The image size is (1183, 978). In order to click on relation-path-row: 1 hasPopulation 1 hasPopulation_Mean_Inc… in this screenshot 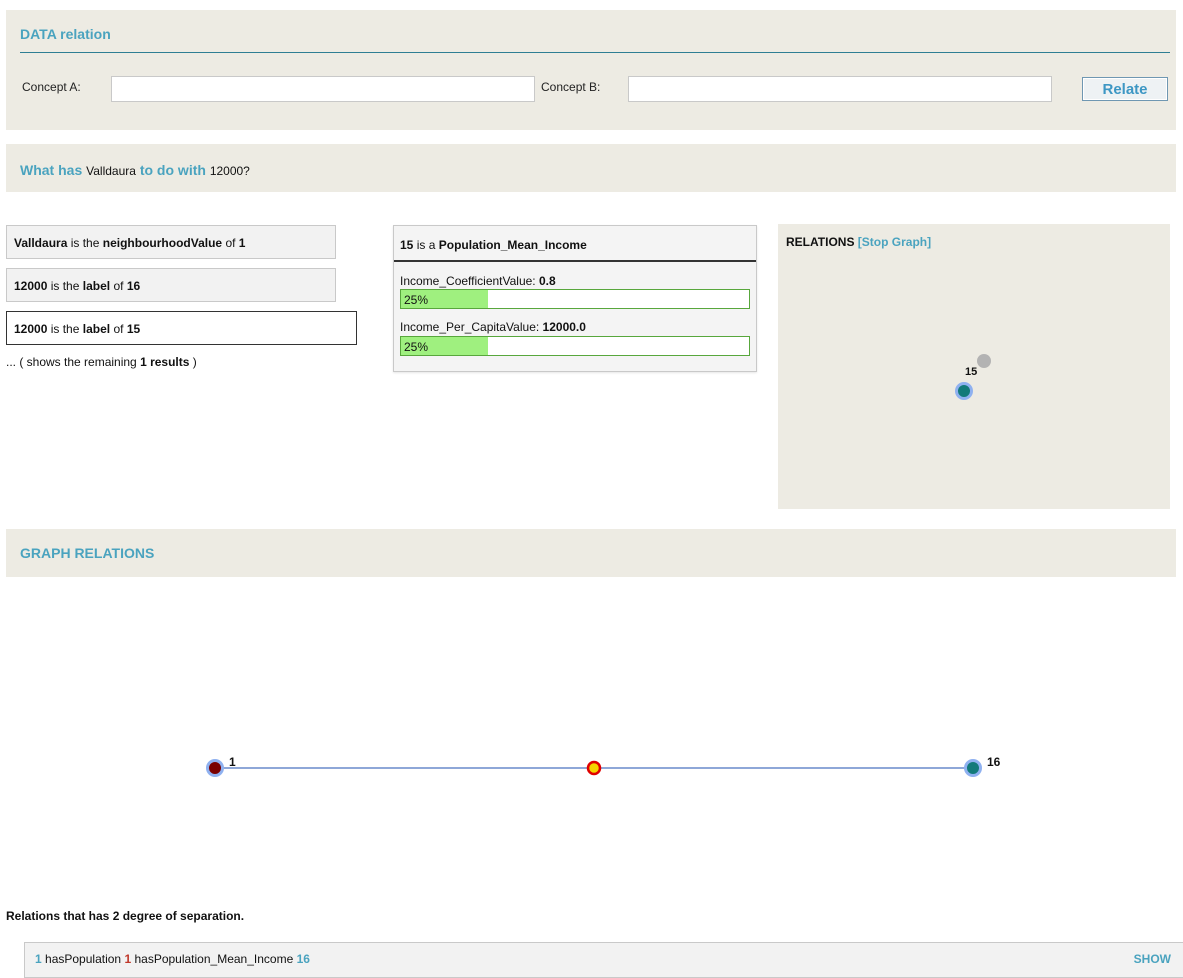, I will do `click(603, 960)`.